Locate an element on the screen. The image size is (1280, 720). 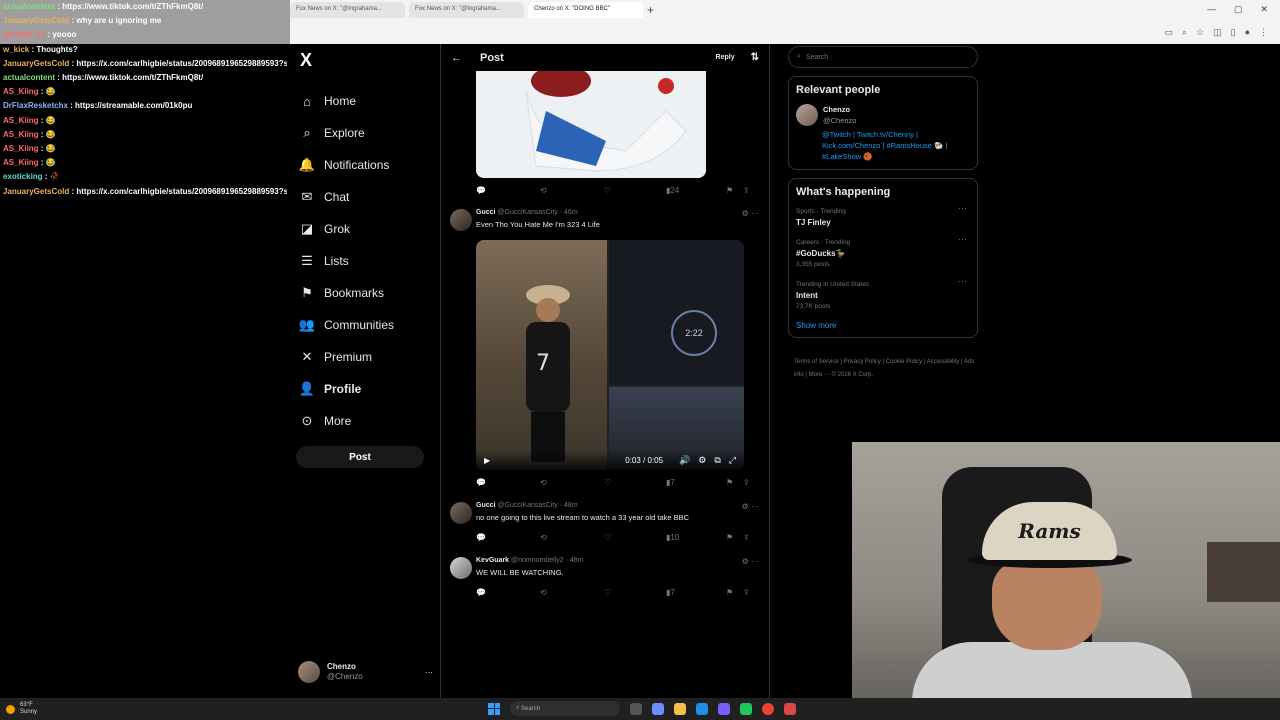
new-tab-button: + is located at coordinates (650, 11).